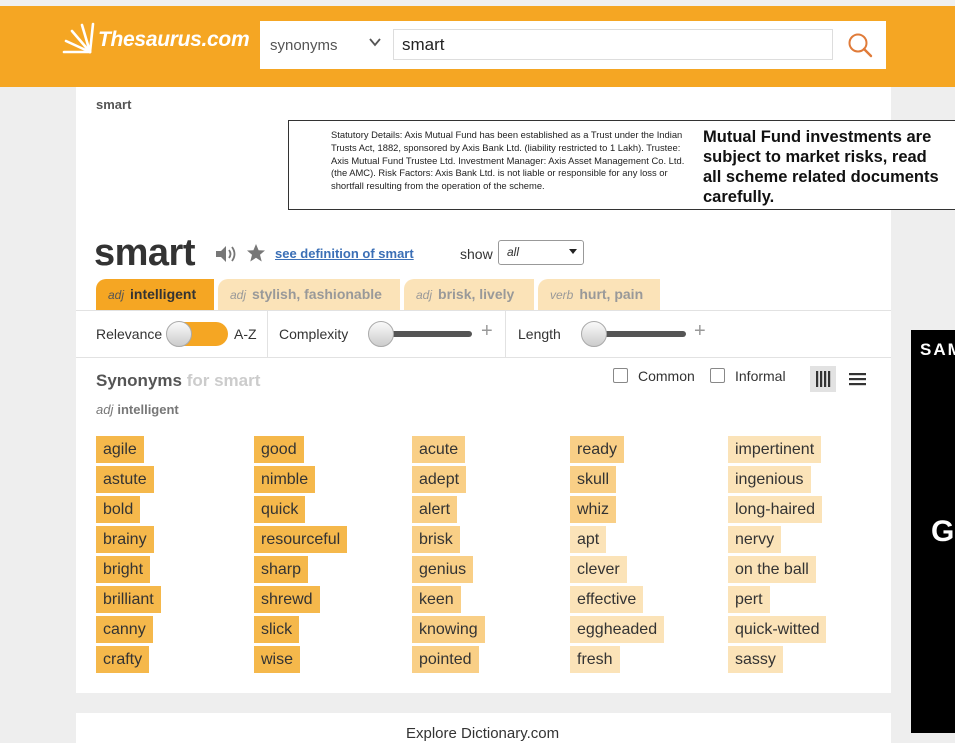 This screenshot has width=955, height=743. What do you see at coordinates (226, 254) in the screenshot?
I see `speaker-icon` at bounding box center [226, 254].